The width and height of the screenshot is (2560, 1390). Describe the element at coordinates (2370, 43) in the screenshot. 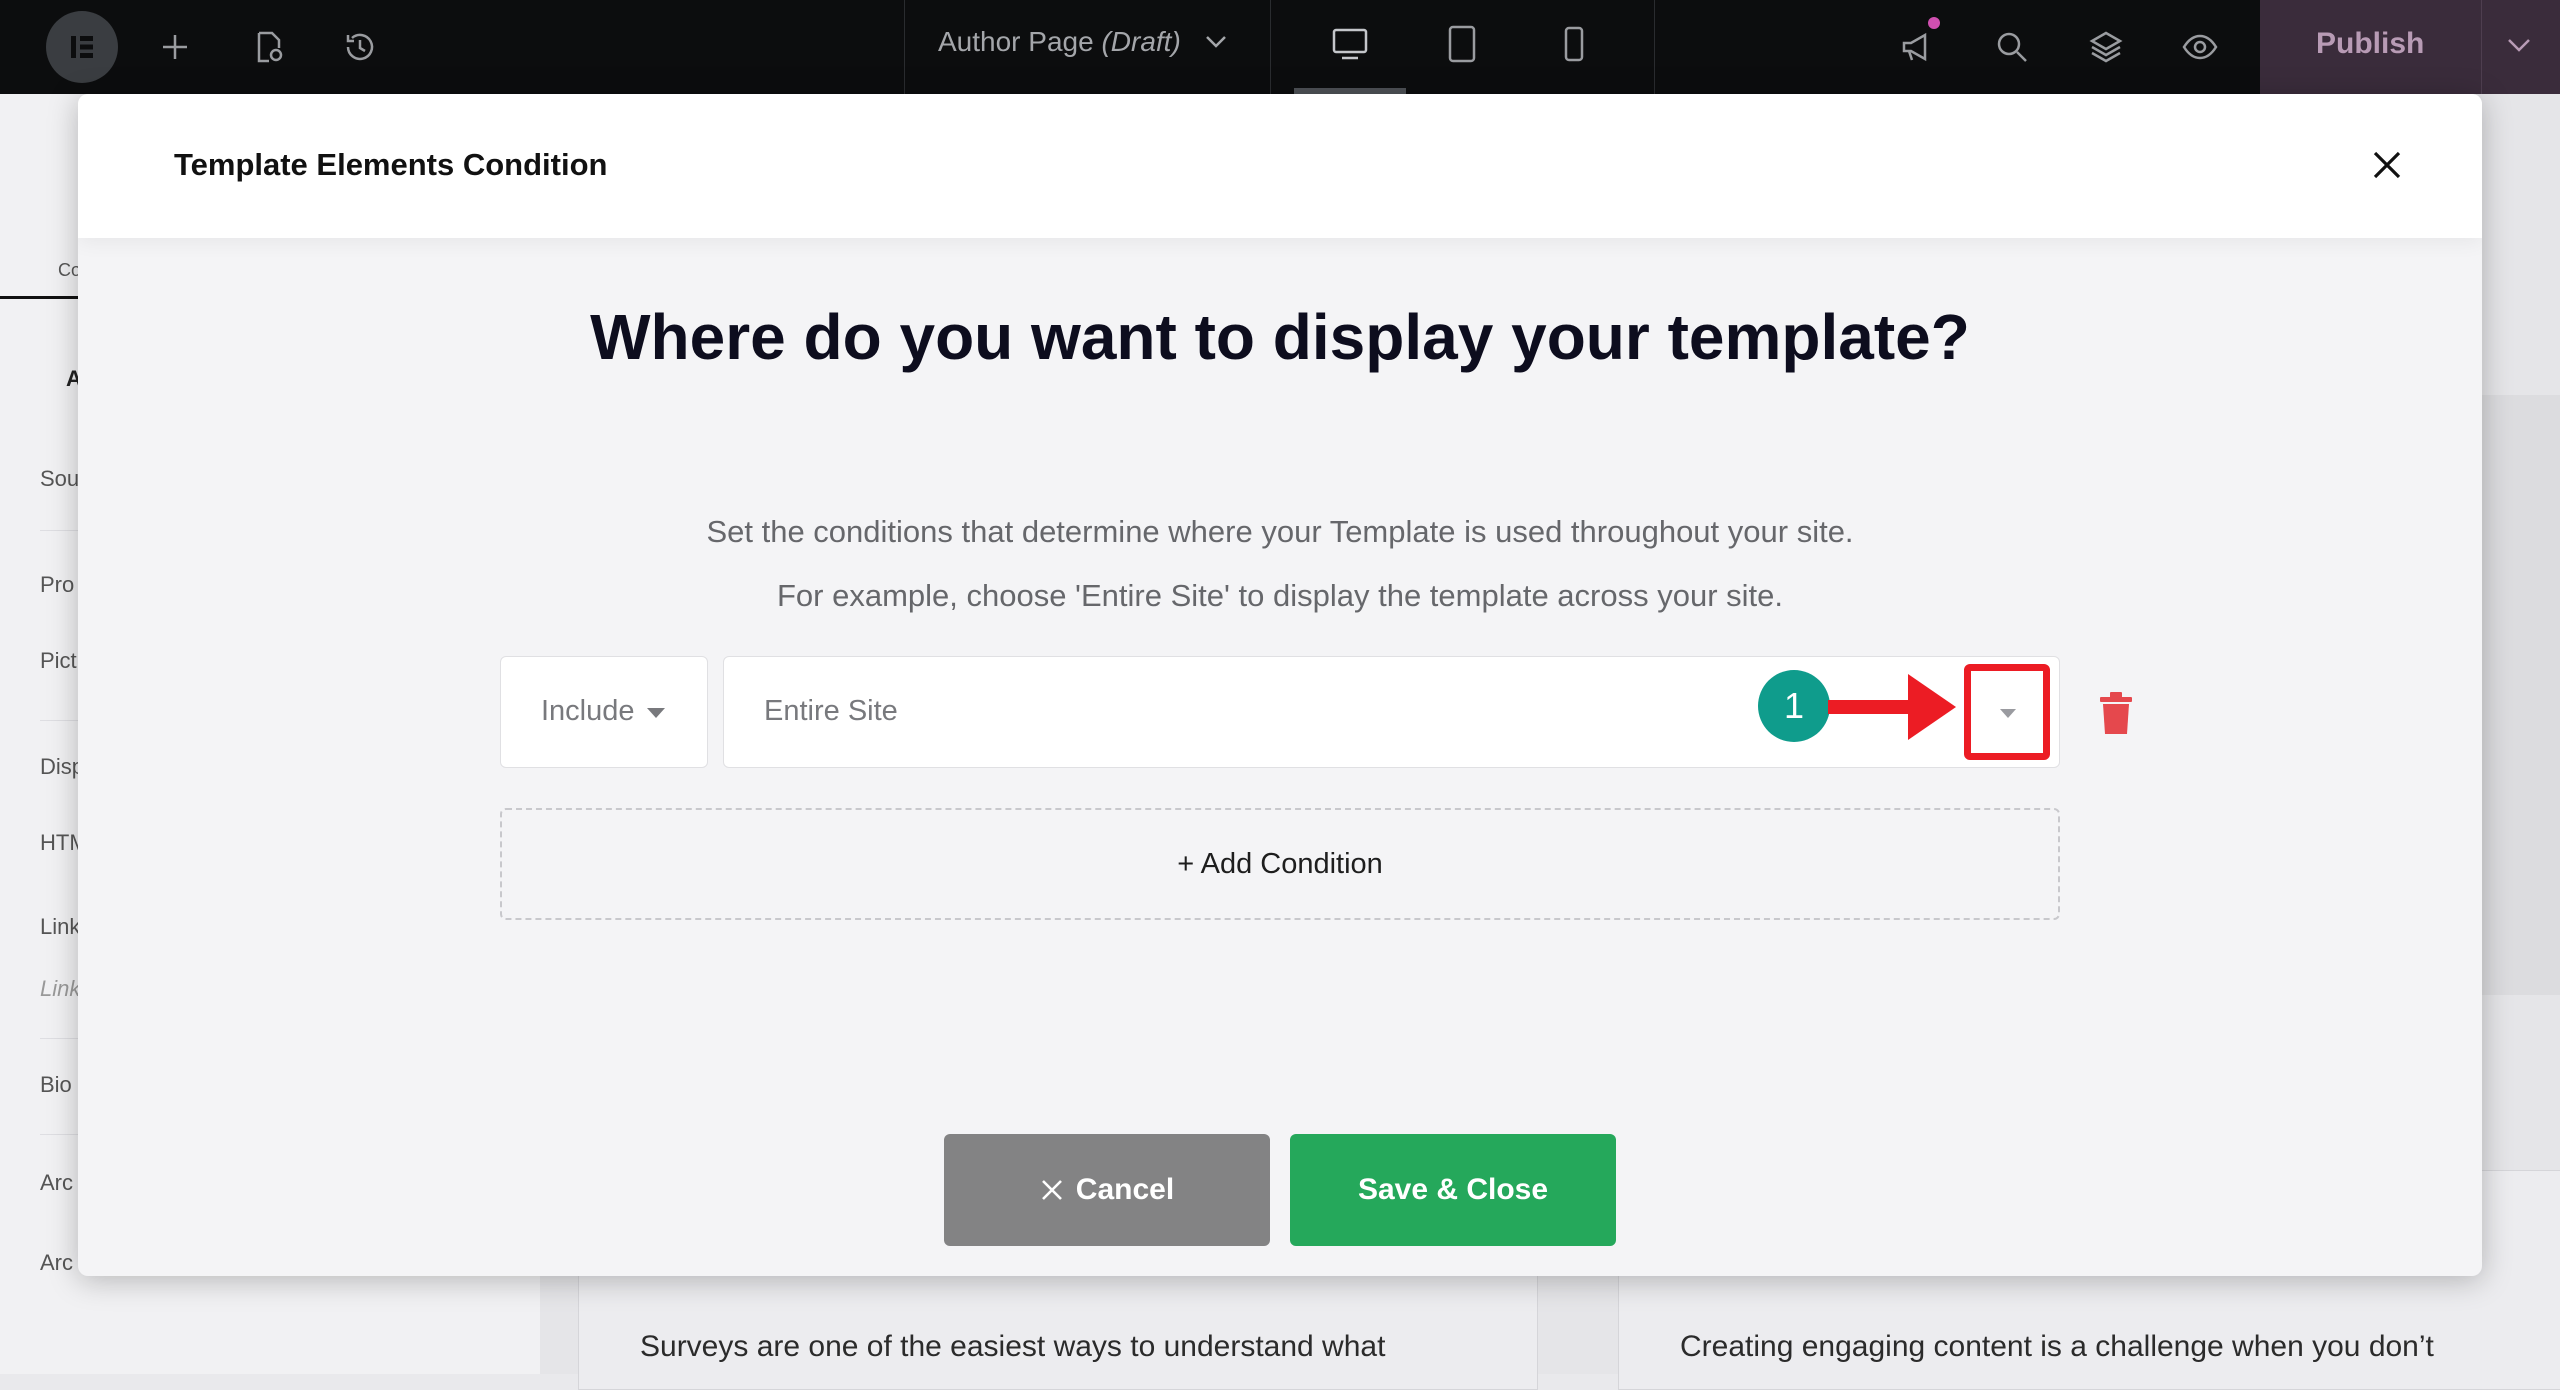

I see `publish-label: Publish` at that location.